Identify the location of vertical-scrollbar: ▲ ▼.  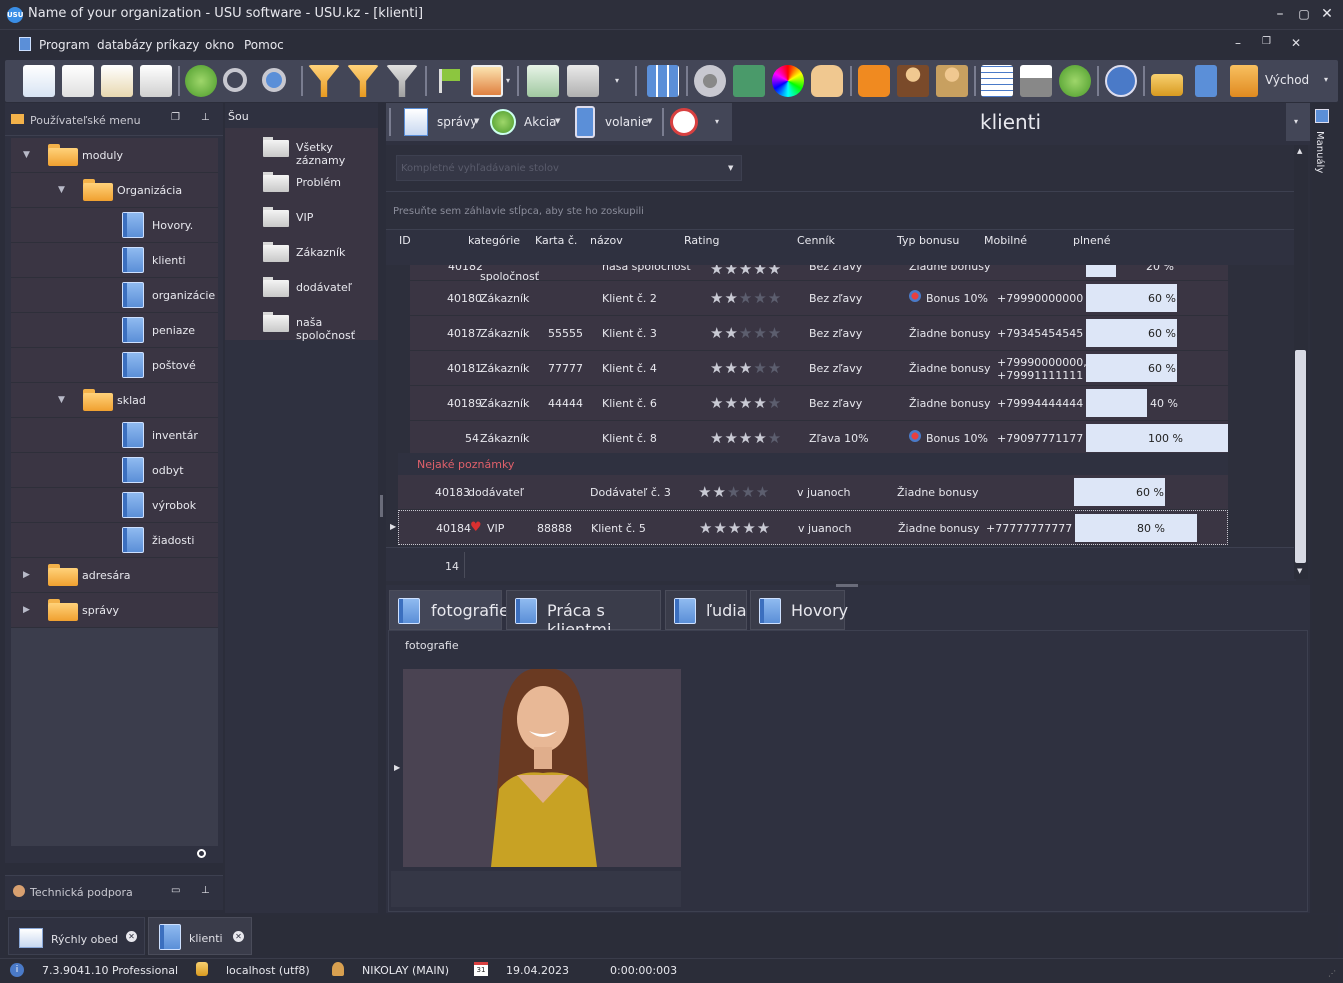
(1301, 362).